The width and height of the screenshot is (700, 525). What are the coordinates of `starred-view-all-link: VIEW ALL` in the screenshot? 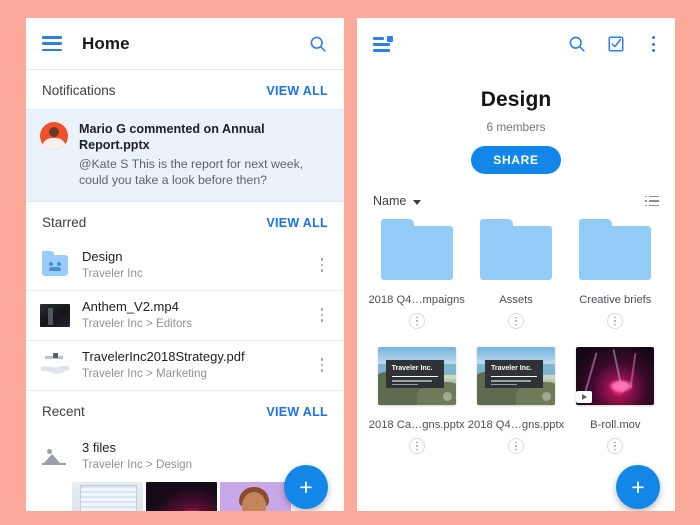 It's located at (297, 223).